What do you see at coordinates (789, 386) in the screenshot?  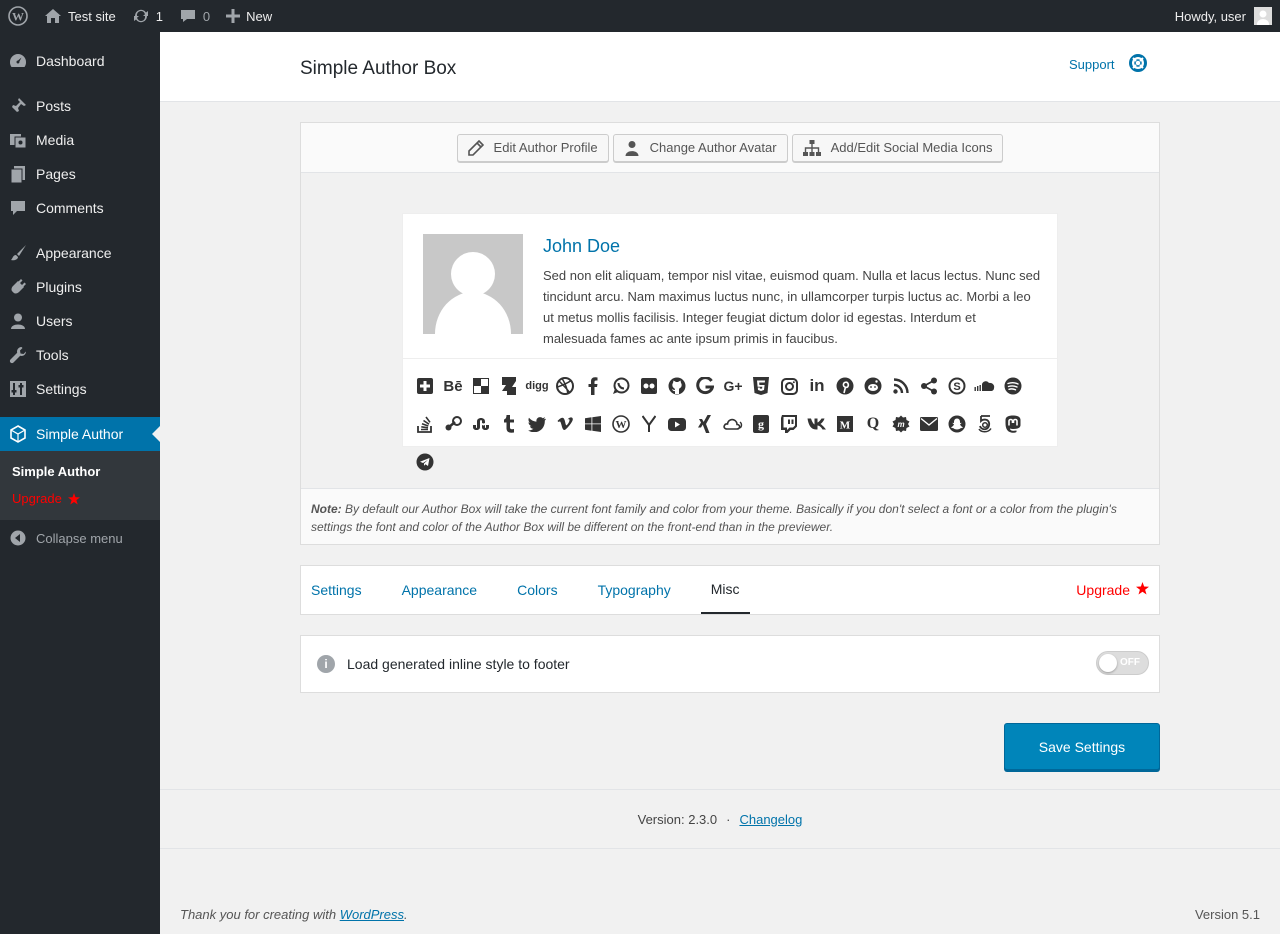 I see `instagram-icon` at bounding box center [789, 386].